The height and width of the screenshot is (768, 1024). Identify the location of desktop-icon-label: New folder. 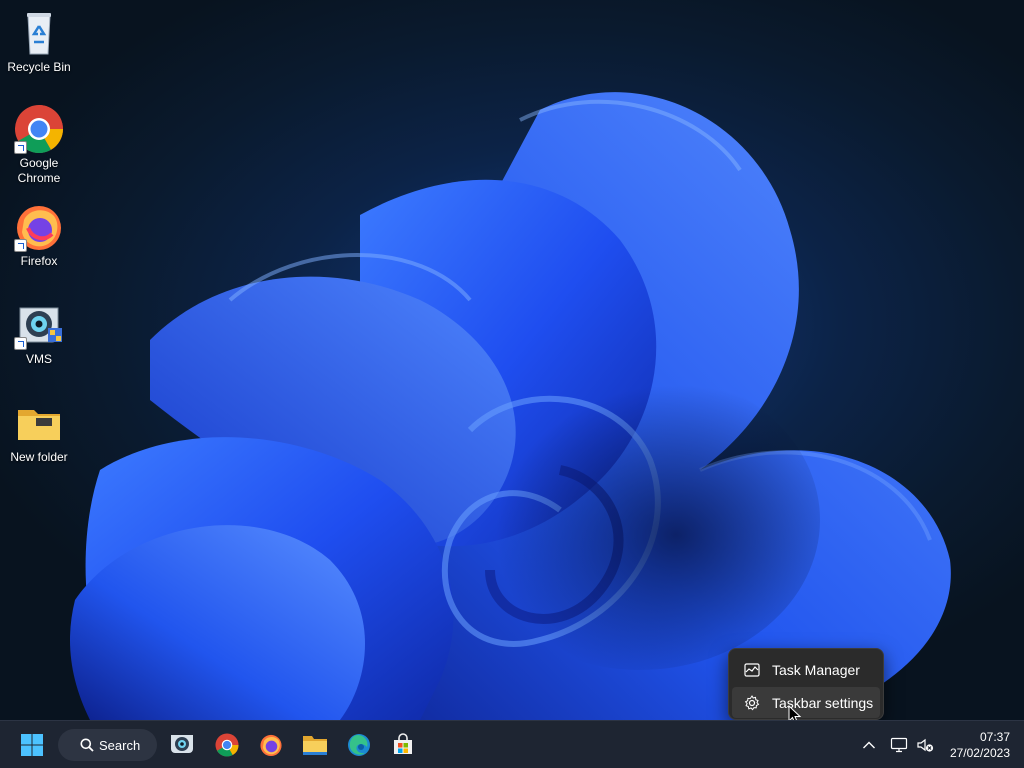
(39, 457).